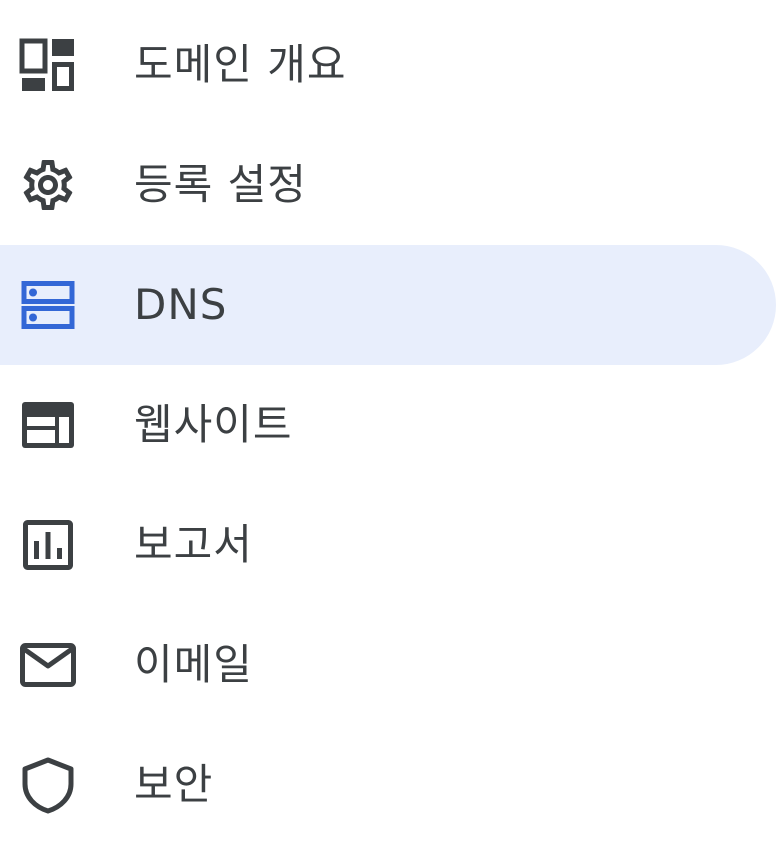 The height and width of the screenshot is (860, 776). What do you see at coordinates (388, 425) in the screenshot?
I see `sidebar-item-website: 웹사이트` at bounding box center [388, 425].